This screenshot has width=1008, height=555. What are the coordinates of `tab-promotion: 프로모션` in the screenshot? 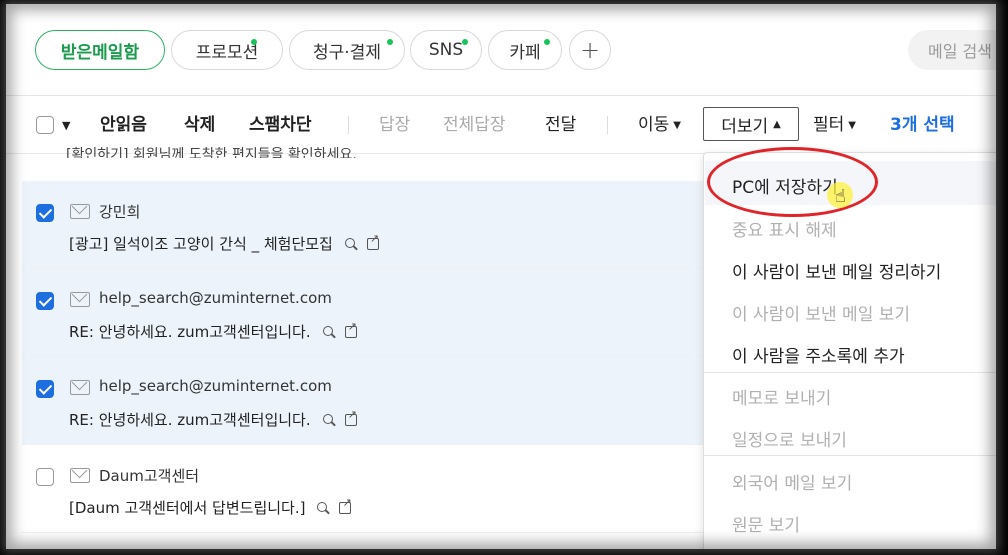 It's located at (227, 50).